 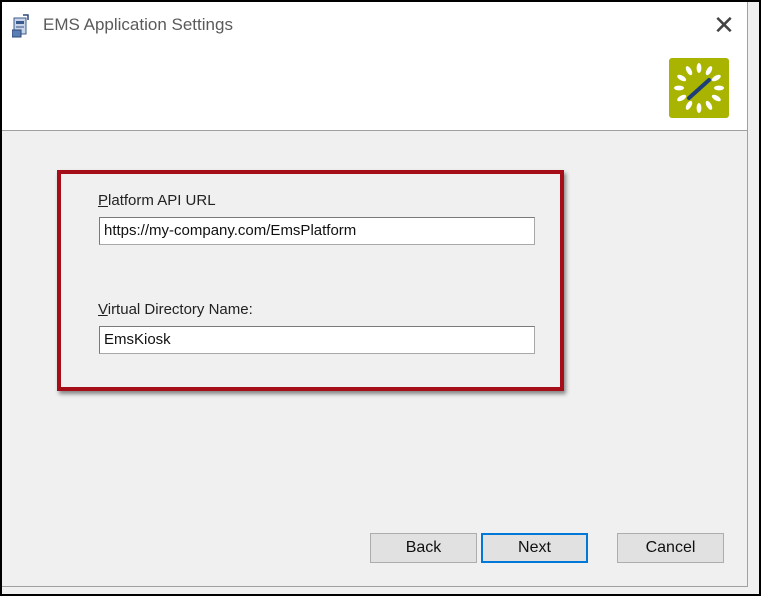 I want to click on platform-api-url-input: https://my-company.com/EmsPlatform, so click(x=317, y=231).